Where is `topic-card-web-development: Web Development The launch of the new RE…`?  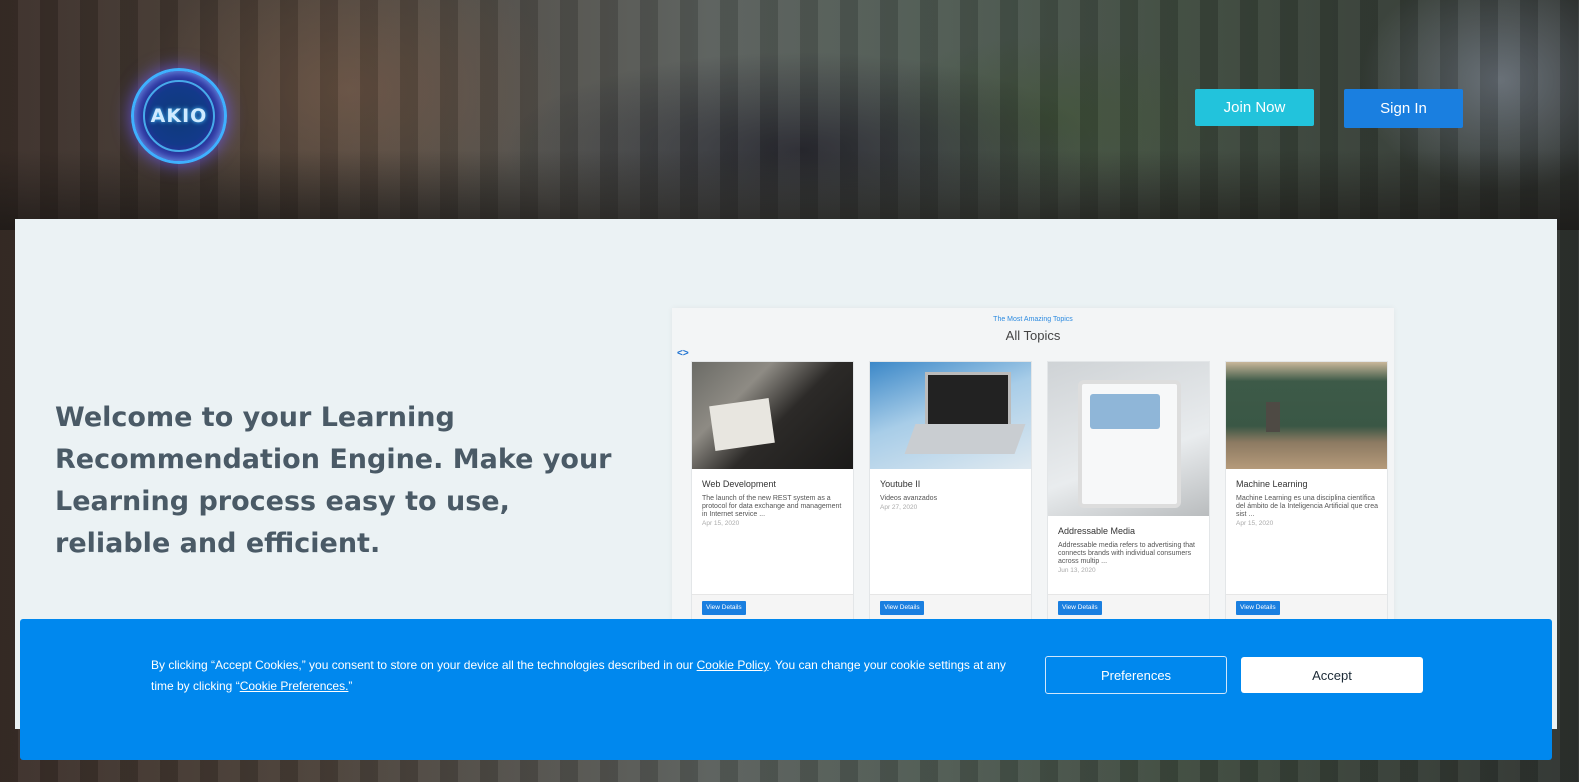 topic-card-web-development: Web Development The launch of the new RE… is located at coordinates (772, 504).